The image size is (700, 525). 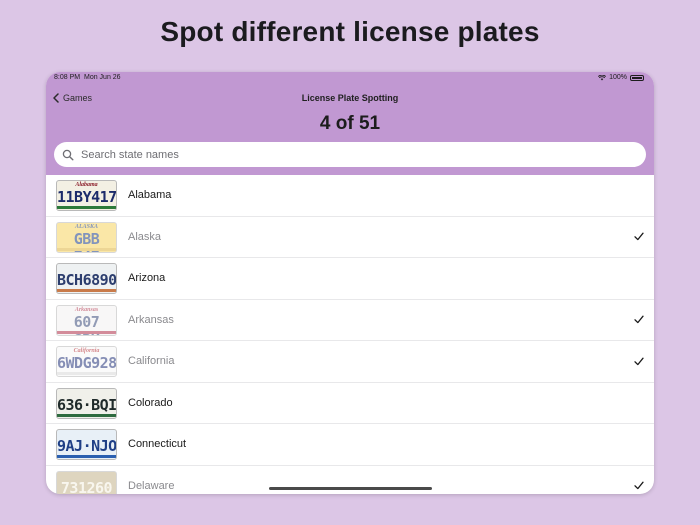 What do you see at coordinates (637, 77) in the screenshot?
I see `battery-icon` at bounding box center [637, 77].